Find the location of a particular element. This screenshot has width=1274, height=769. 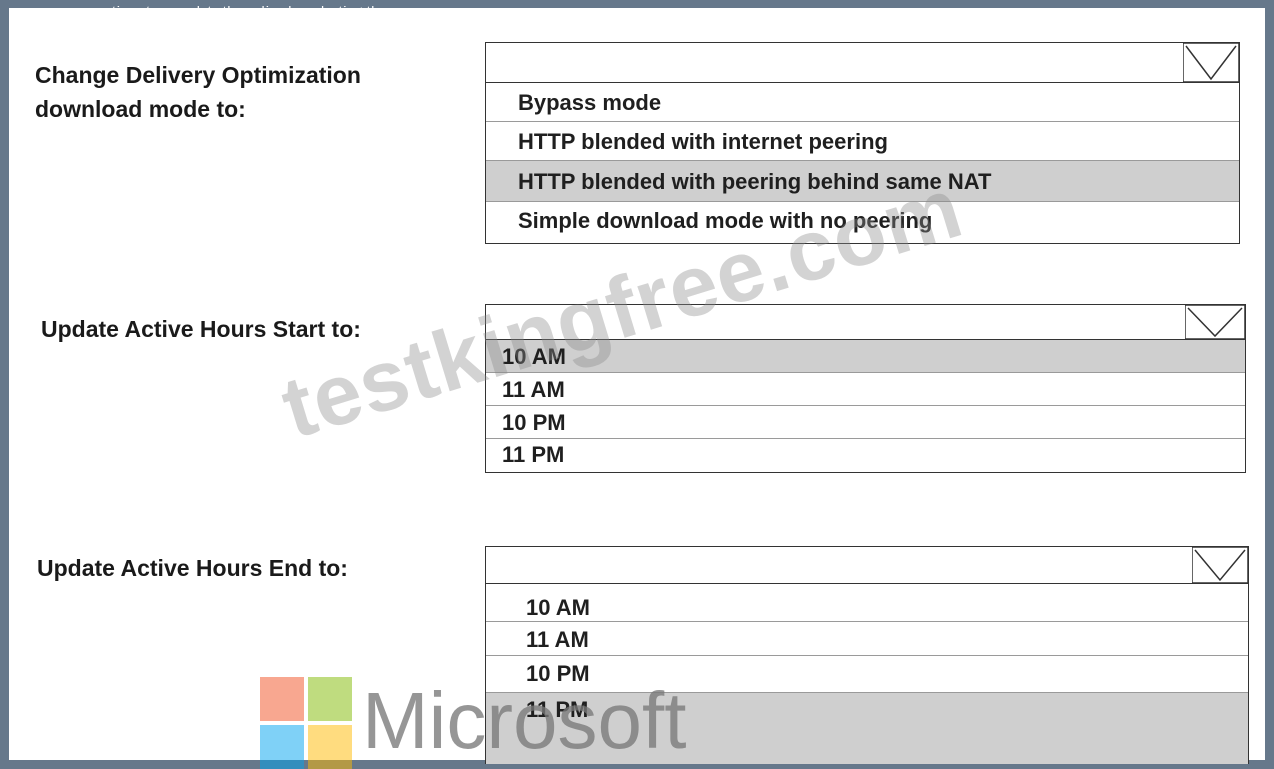

active-hours-end-label: Update Active Hours End to: is located at coordinates (192, 568).